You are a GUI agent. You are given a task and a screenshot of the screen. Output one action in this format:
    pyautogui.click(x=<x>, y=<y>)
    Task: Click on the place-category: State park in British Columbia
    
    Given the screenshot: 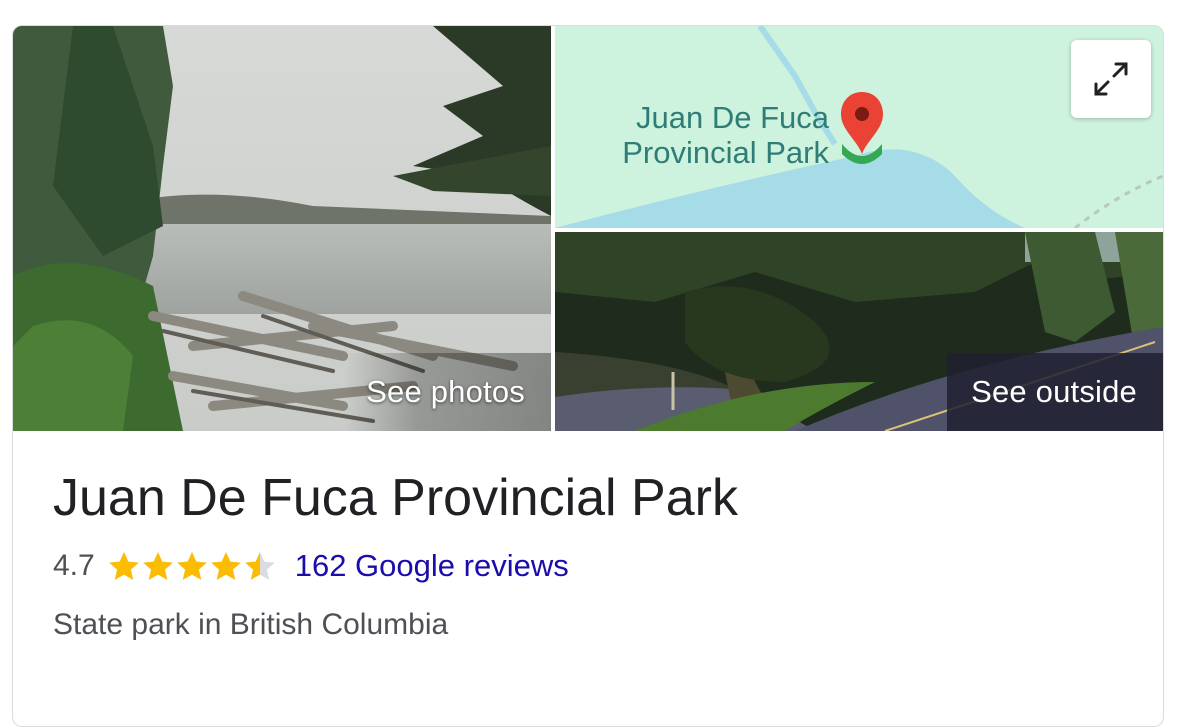 What is the action you would take?
    pyautogui.click(x=251, y=624)
    